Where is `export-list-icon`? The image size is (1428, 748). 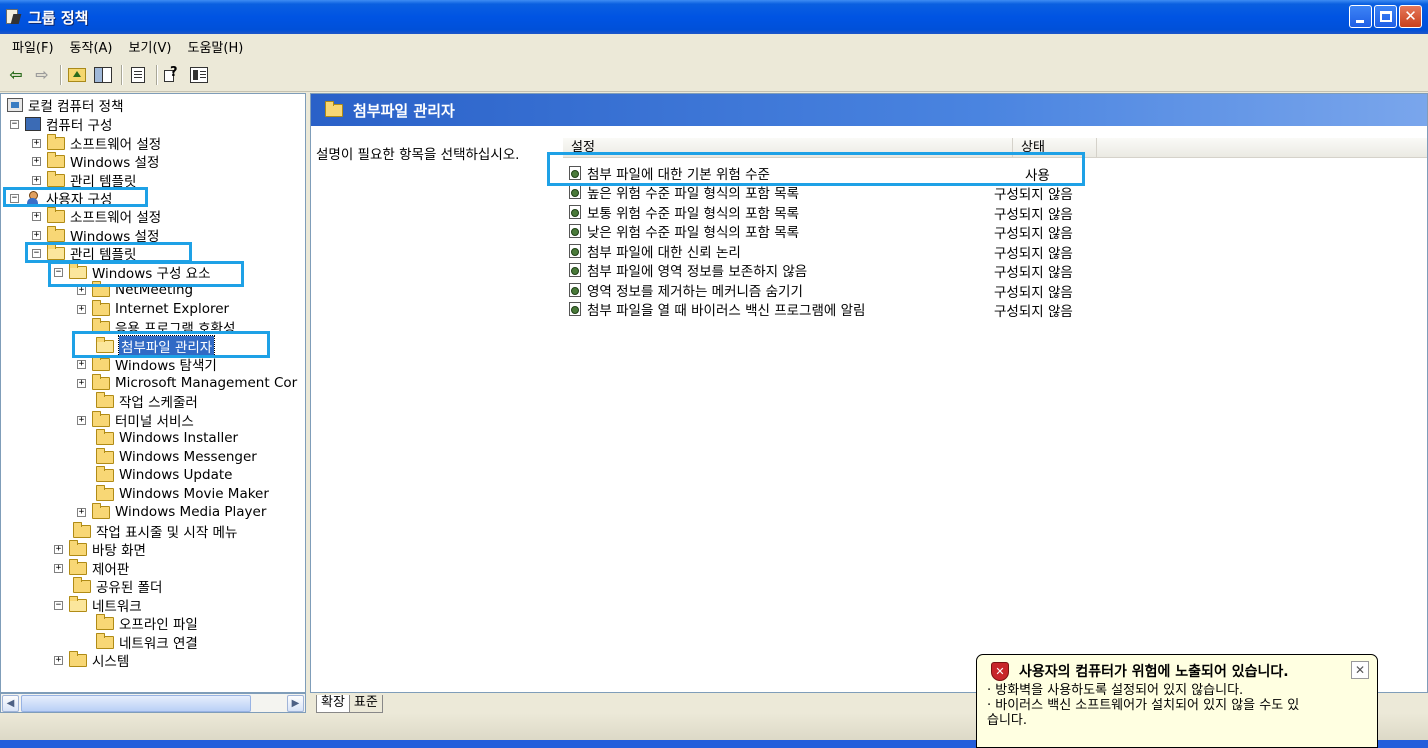
export-list-icon is located at coordinates (138, 74).